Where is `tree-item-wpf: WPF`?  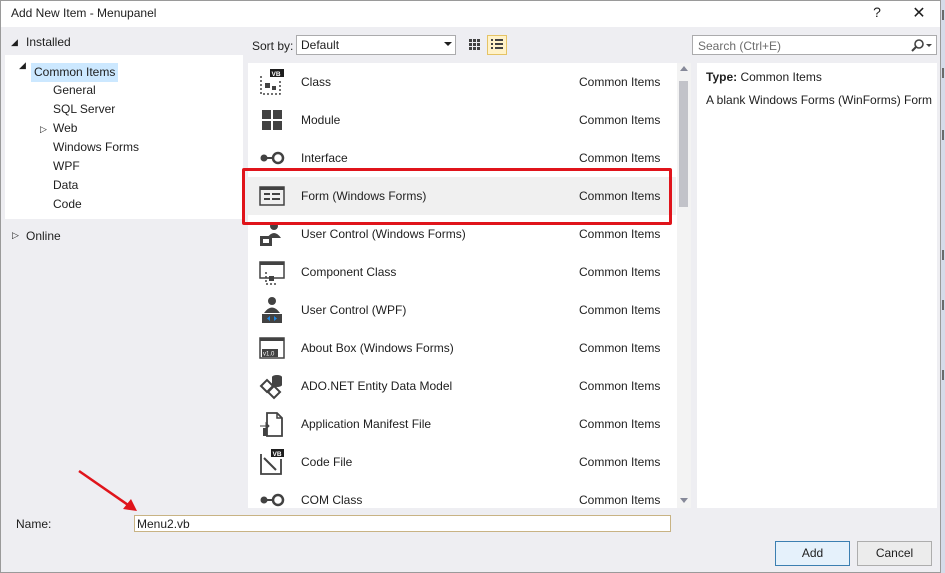 tree-item-wpf: WPF is located at coordinates (66, 166).